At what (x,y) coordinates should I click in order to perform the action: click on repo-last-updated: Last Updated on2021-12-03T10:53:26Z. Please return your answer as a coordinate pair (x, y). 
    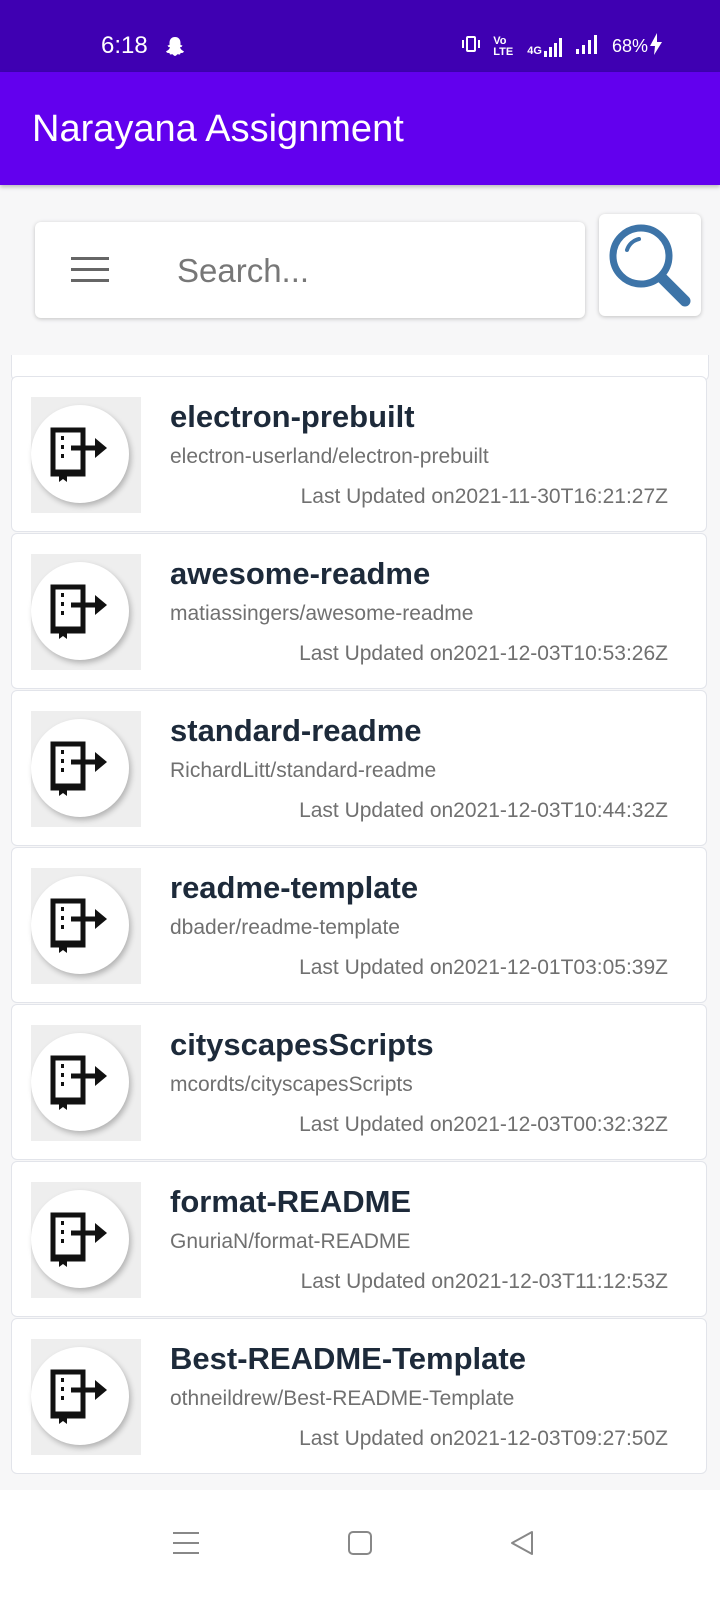
    Looking at the image, I should click on (483, 653).